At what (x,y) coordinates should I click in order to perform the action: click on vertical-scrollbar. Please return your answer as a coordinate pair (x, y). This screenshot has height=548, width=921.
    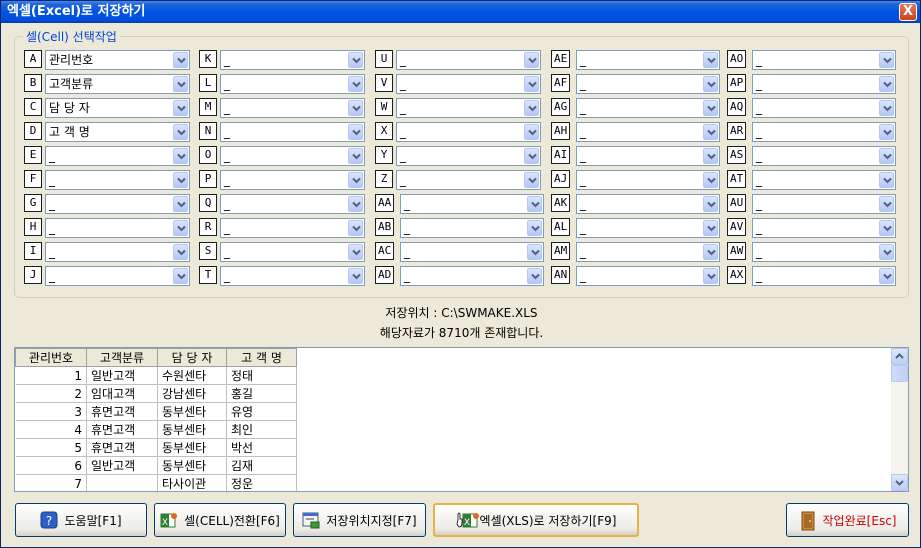
    Looking at the image, I should click on (899, 419).